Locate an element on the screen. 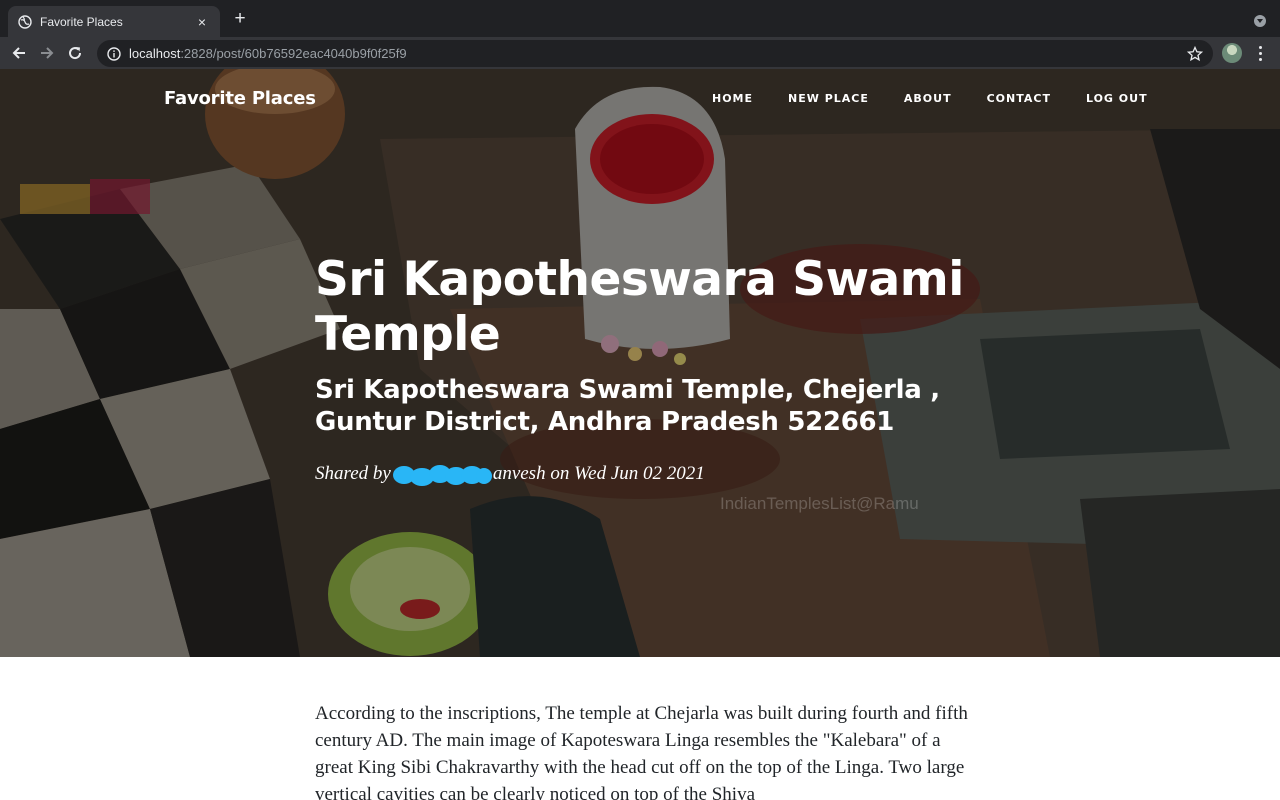  post-meta: Shared by anvesh on Wed Jun 02 2021 is located at coordinates (640, 474).